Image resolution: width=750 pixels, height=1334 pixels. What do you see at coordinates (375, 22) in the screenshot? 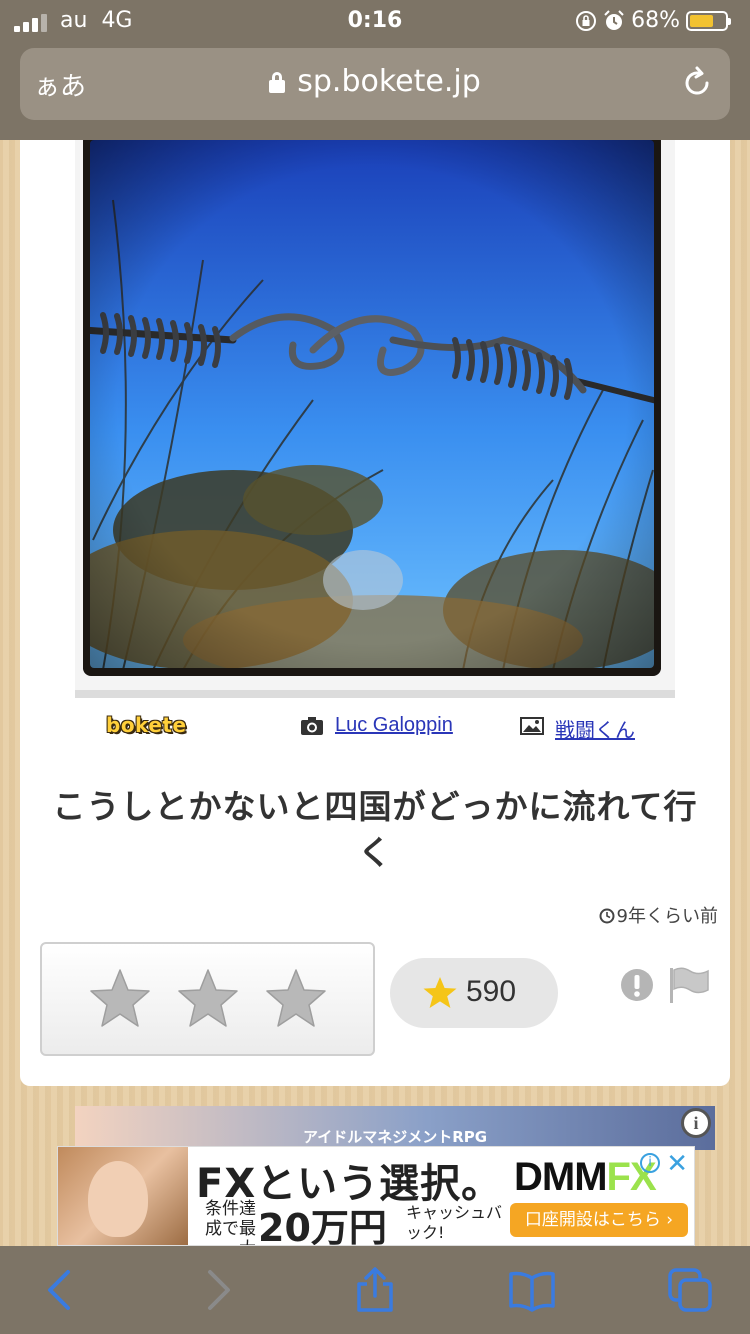
I see `status-bar: au 4G 0:16 68%` at bounding box center [375, 22].